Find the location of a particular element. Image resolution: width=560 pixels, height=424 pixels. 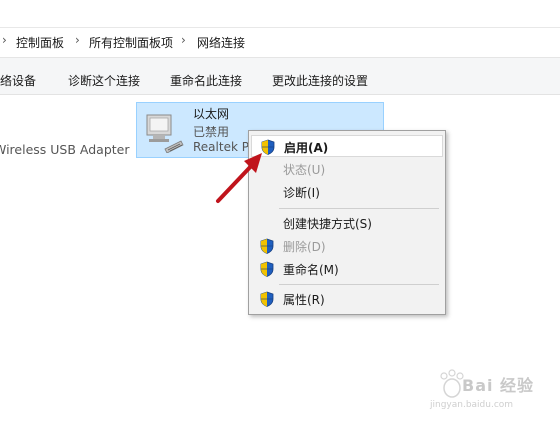

breadcrumb-control-panel: 控制面板 is located at coordinates (40, 42).